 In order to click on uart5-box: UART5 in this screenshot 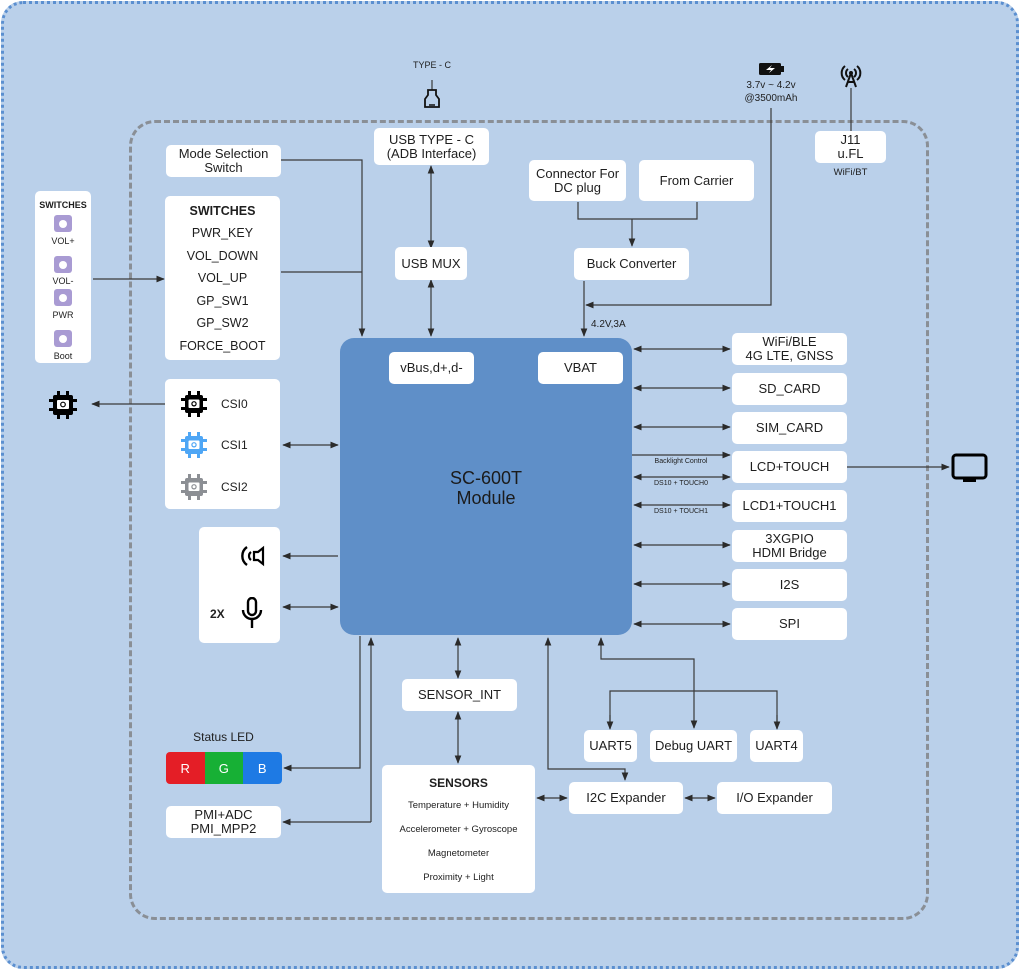, I will do `click(610, 746)`.